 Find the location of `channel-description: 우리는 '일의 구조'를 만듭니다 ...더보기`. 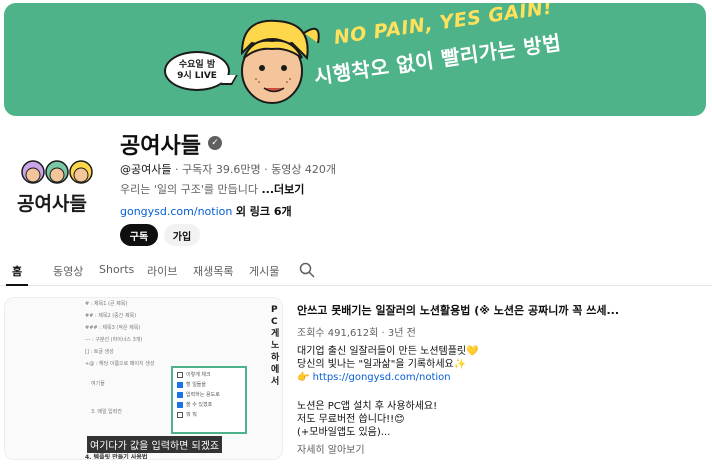

channel-description: 우리는 '일의 구조'를 만듭니다 ...더보기 is located at coordinates (212, 189).